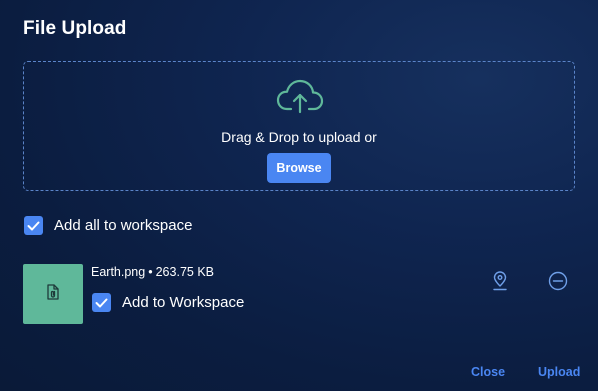  I want to click on add-all-checkbox, so click(33, 225).